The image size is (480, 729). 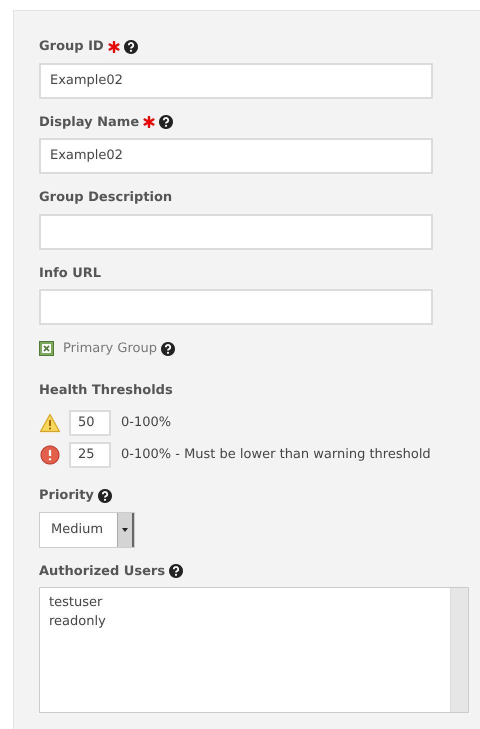 I want to click on field-label: Group Description, so click(x=105, y=198).